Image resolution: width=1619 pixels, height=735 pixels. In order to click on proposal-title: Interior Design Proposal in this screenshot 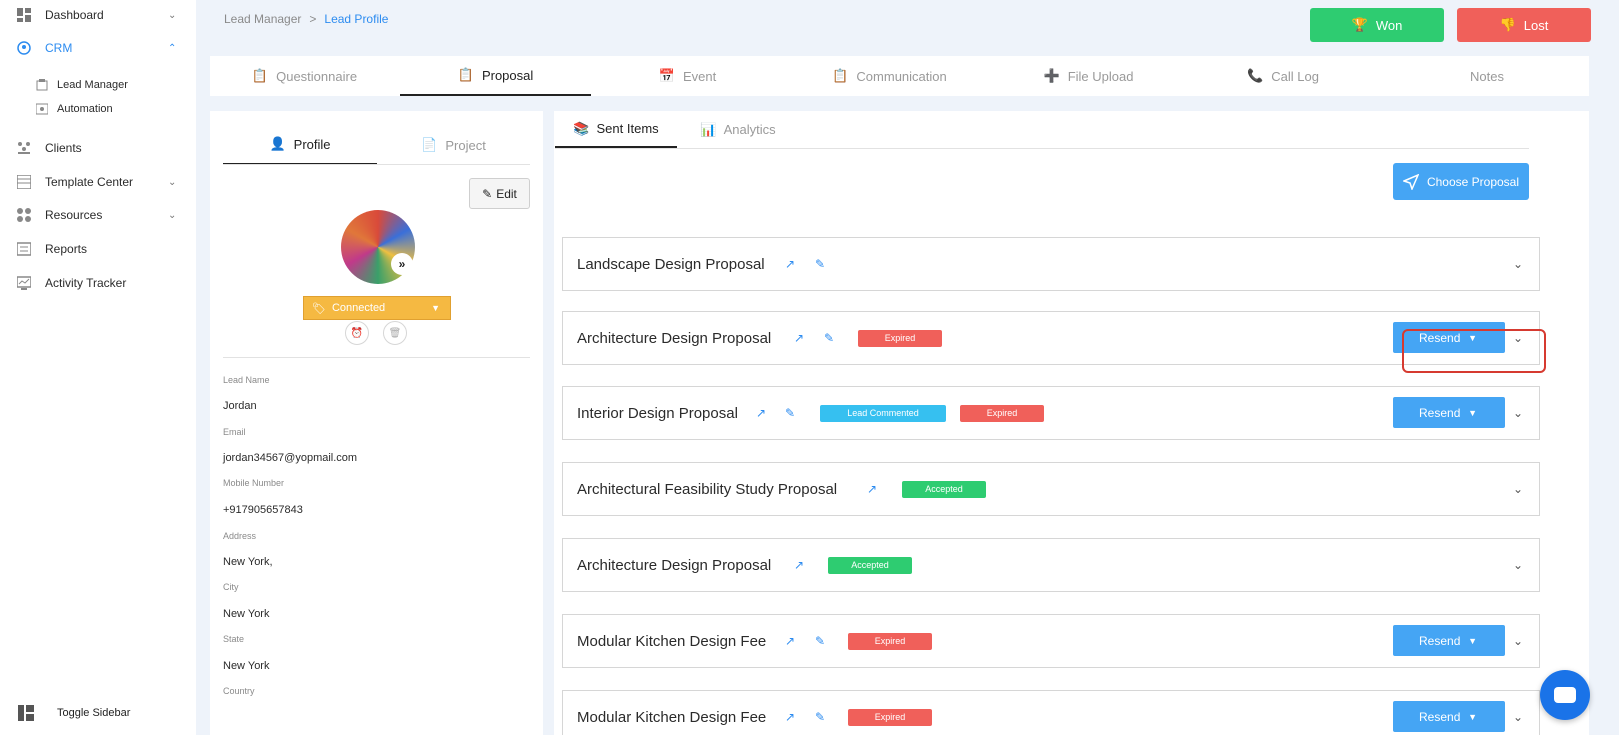, I will do `click(657, 413)`.